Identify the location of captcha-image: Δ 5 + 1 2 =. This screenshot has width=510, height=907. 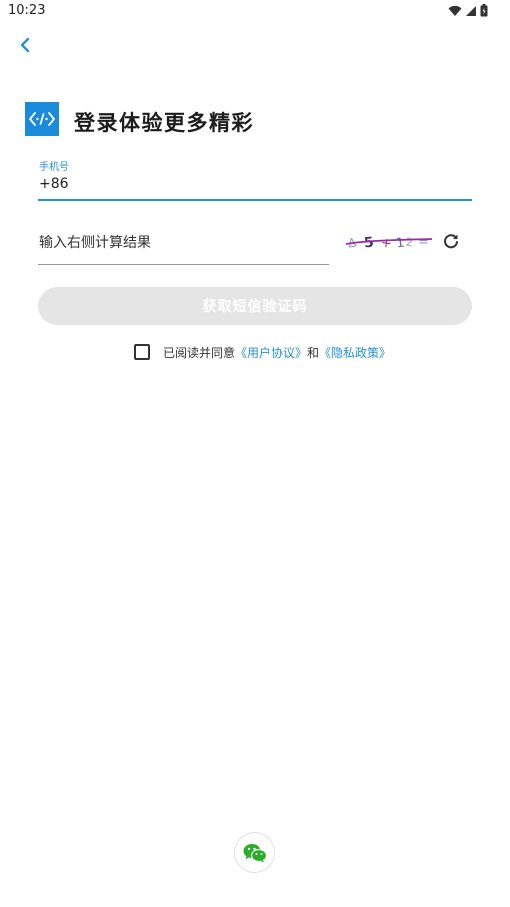
(389, 241).